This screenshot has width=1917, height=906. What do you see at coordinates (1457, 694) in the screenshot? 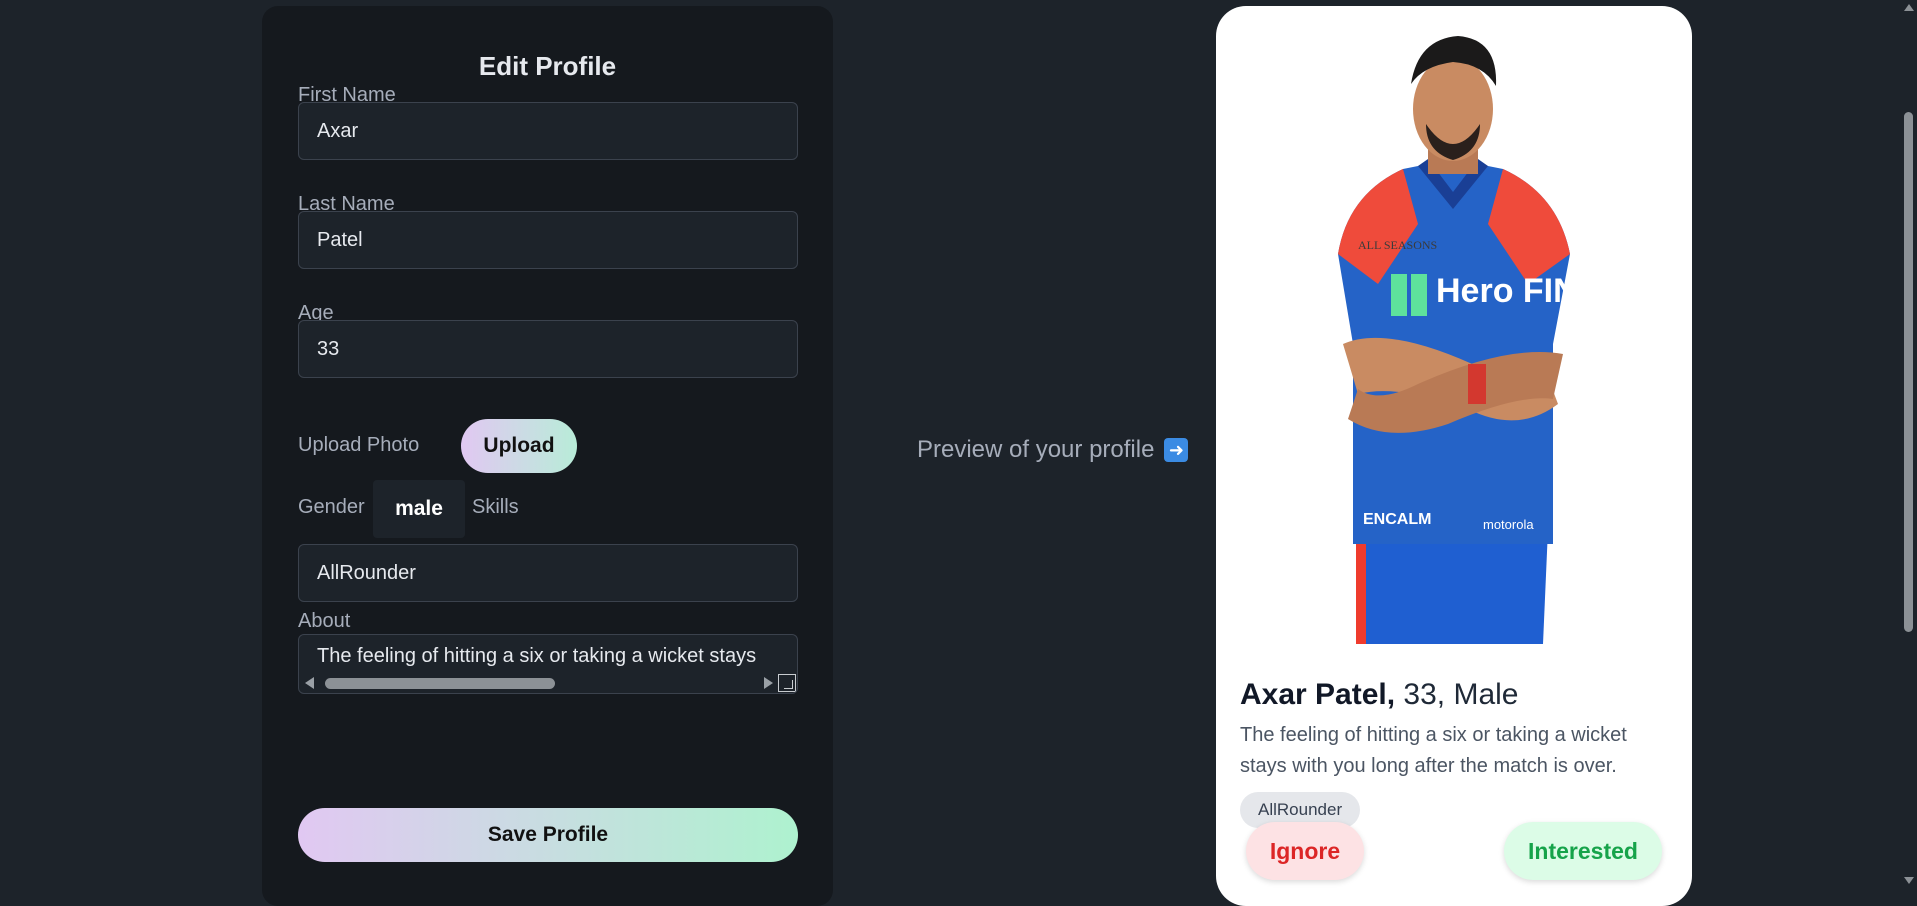
I see `profile-age-gender: 33, Male` at bounding box center [1457, 694].